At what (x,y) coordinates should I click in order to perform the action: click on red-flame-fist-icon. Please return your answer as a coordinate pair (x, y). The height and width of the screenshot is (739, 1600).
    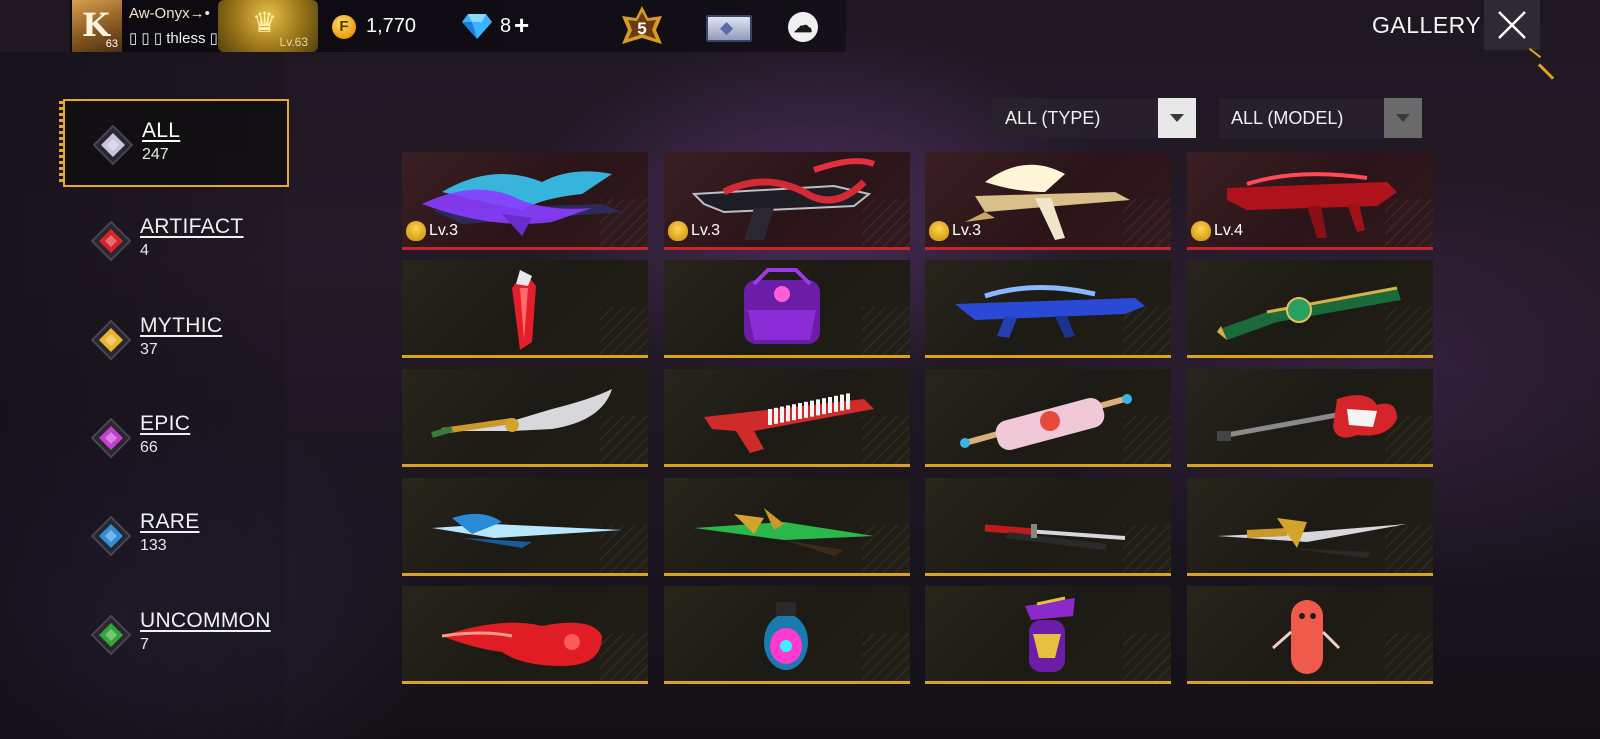
    Looking at the image, I should click on (521, 644).